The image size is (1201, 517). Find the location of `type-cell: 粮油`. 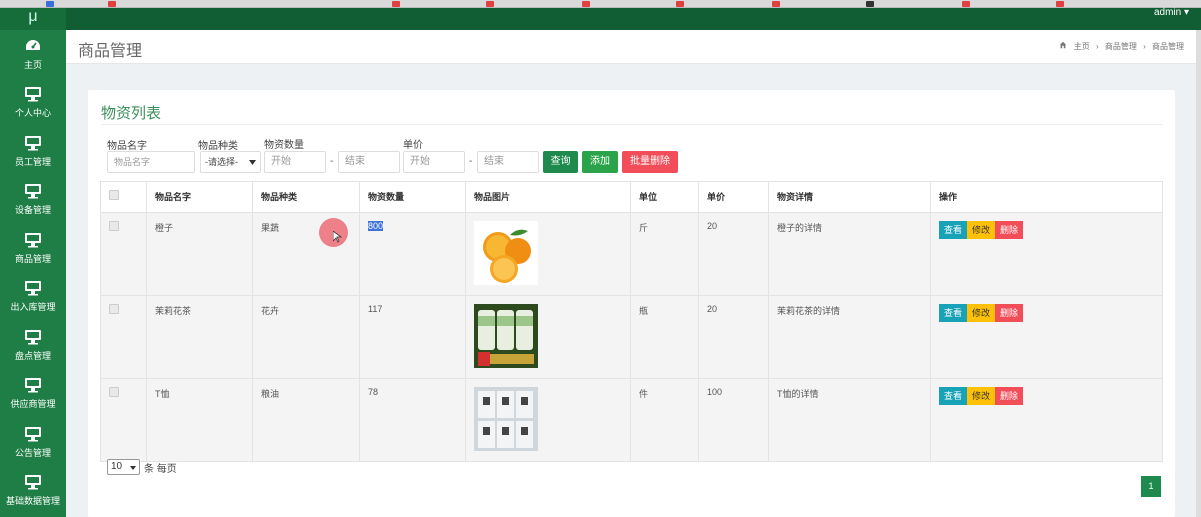

type-cell: 粮油 is located at coordinates (306, 420).